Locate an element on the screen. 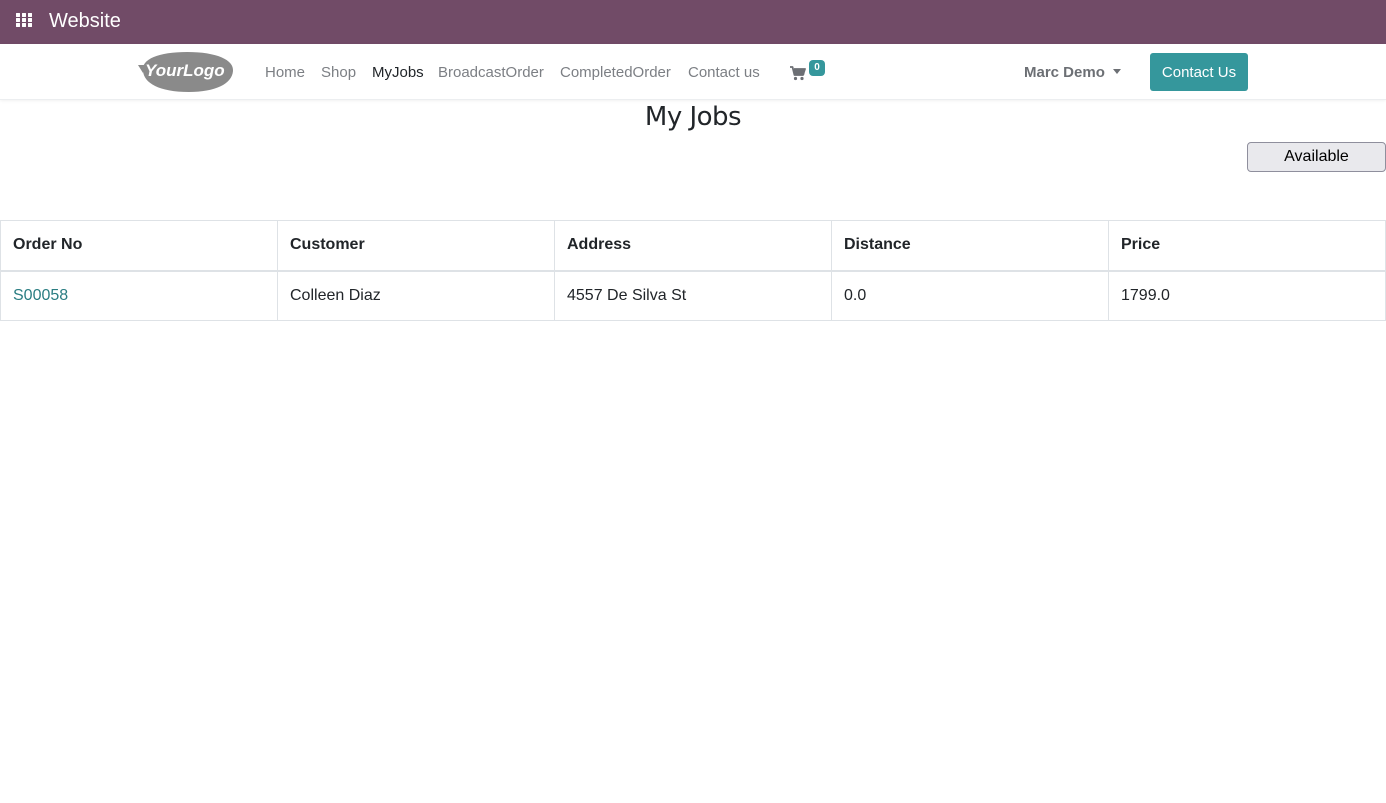  user-menu-dropdown: Marc Demo is located at coordinates (1072, 72).